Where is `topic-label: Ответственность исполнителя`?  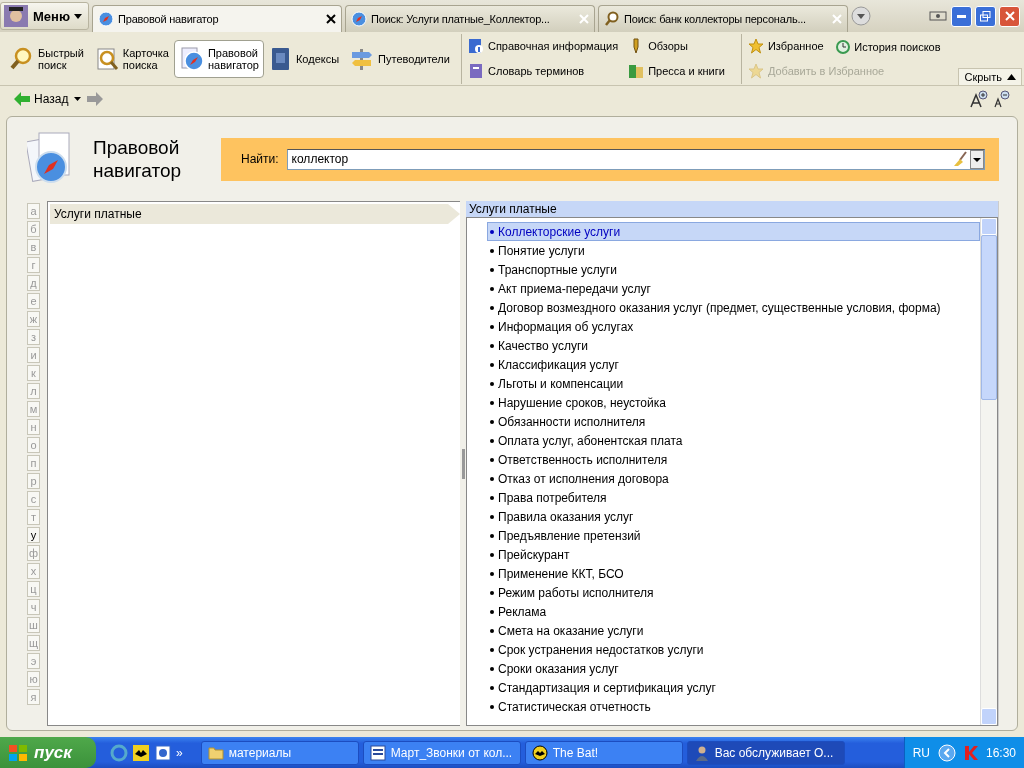 topic-label: Ответственность исполнителя is located at coordinates (583, 459).